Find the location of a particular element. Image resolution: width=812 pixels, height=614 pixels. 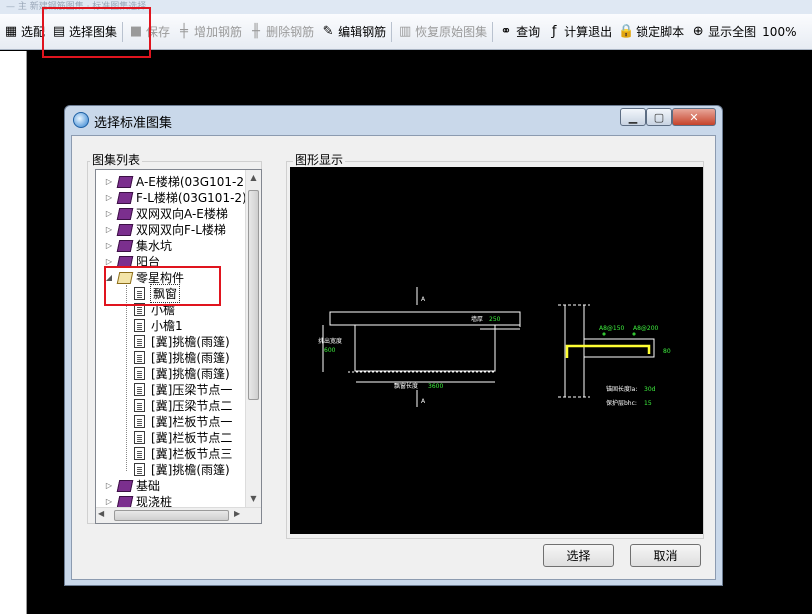

tree-node: [冀]压梁节点一 is located at coordinates (183, 389).